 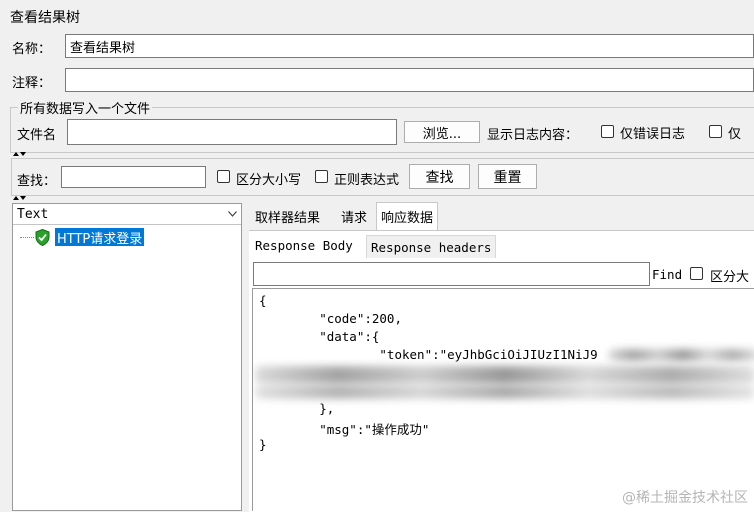 What do you see at coordinates (37, 181) in the screenshot?
I see `search-label: 查找：` at bounding box center [37, 181].